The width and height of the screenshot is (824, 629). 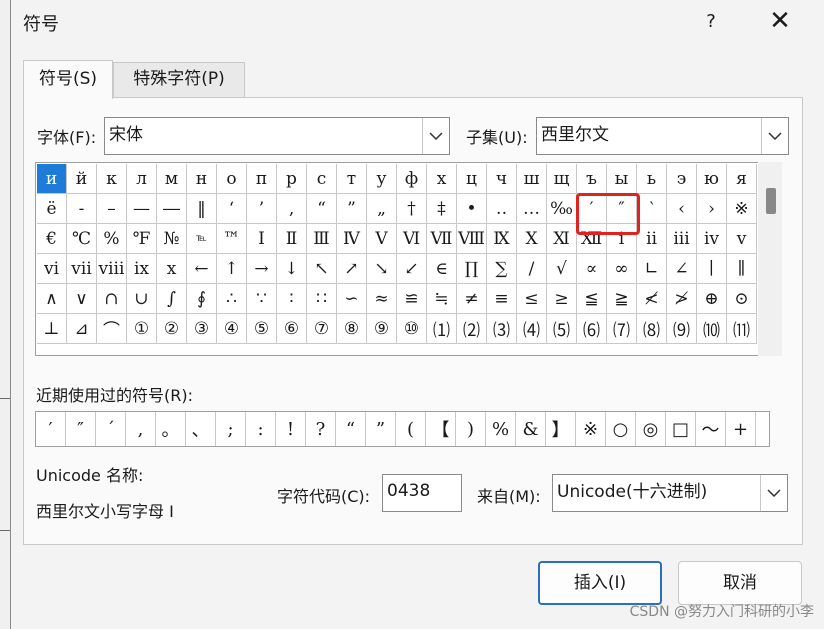 I want to click on symbol-cell: “, so click(x=322, y=209).